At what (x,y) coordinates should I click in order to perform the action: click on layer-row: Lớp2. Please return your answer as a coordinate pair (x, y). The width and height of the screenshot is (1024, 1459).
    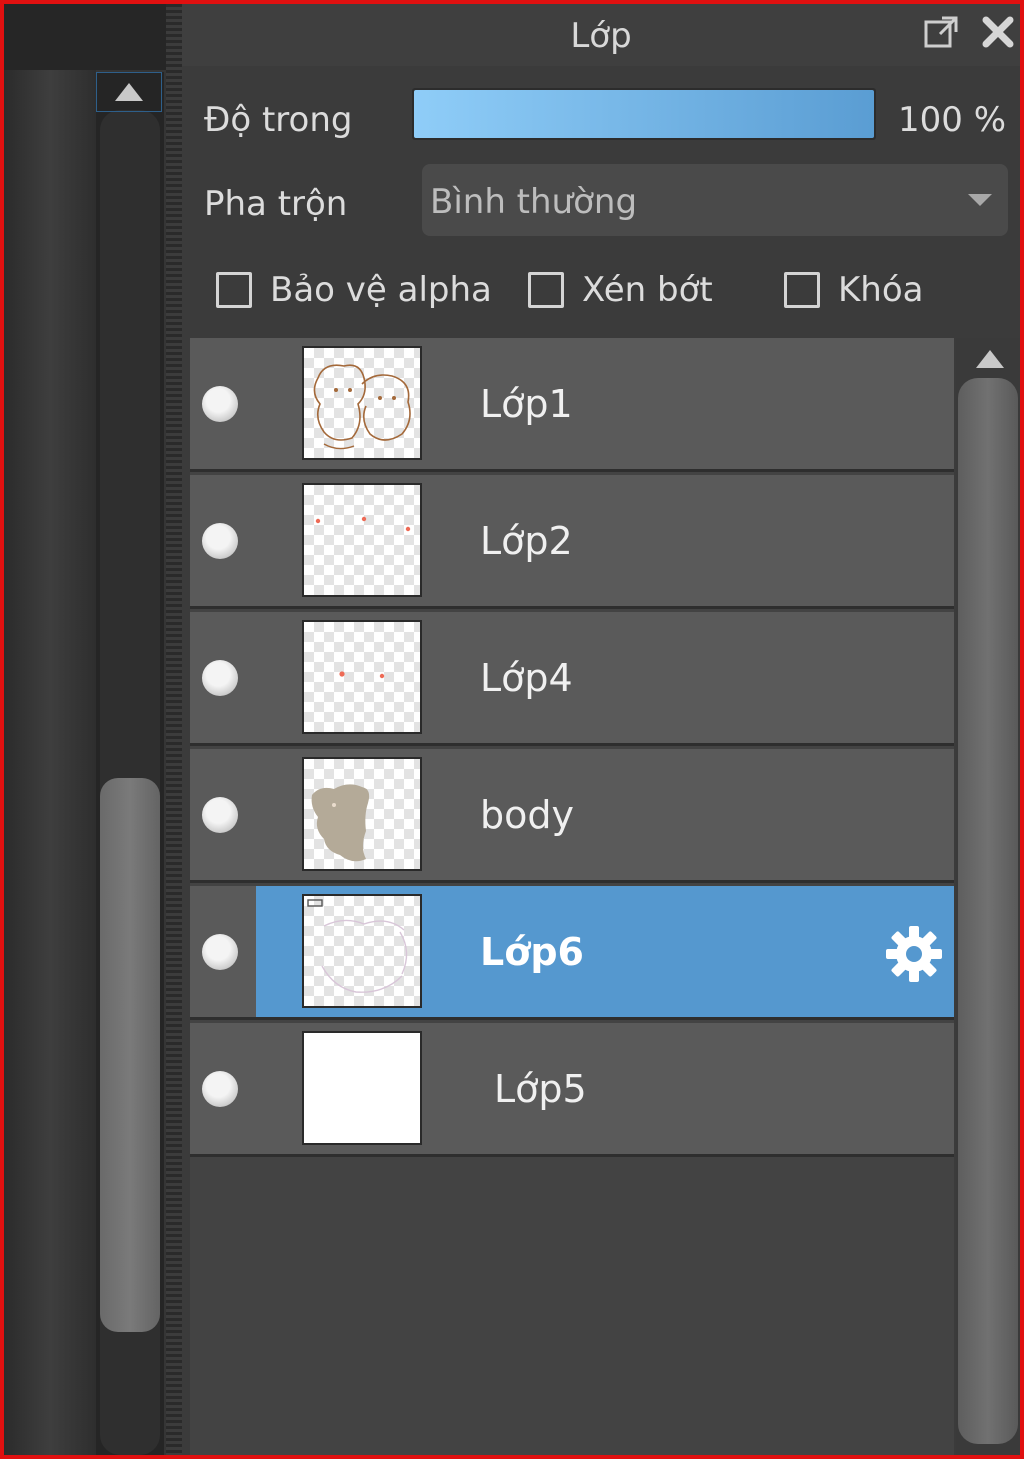
    Looking at the image, I should click on (572, 542).